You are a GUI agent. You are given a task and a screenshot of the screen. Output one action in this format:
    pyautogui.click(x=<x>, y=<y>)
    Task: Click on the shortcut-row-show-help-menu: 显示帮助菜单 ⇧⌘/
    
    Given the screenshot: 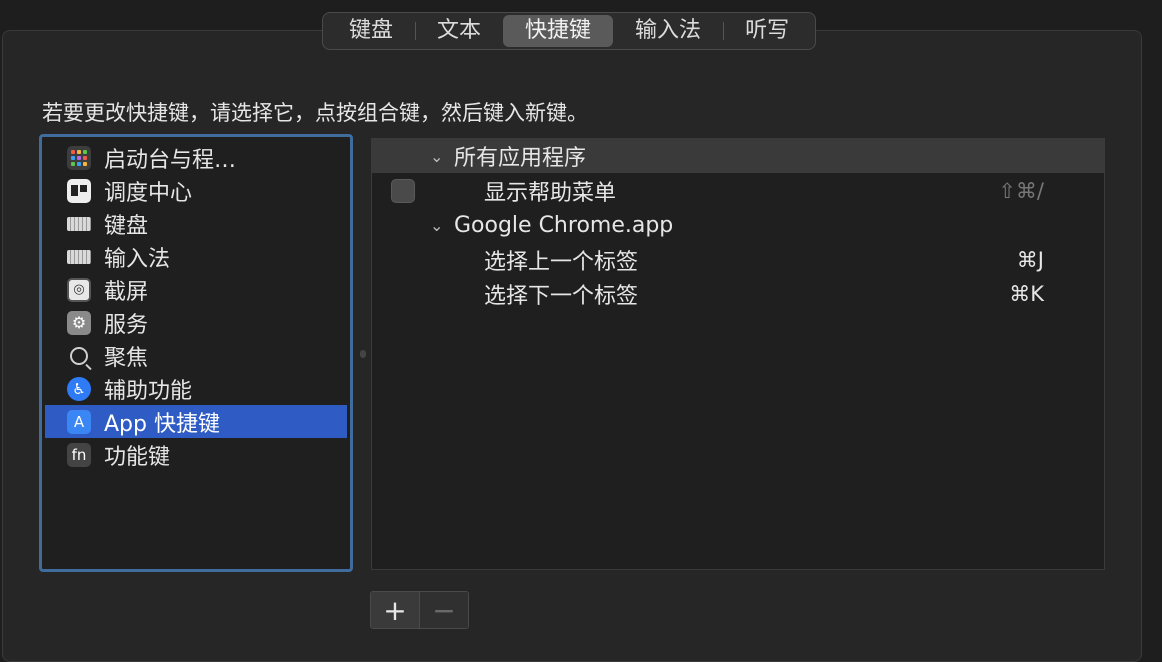 What is the action you would take?
    pyautogui.click(x=738, y=191)
    